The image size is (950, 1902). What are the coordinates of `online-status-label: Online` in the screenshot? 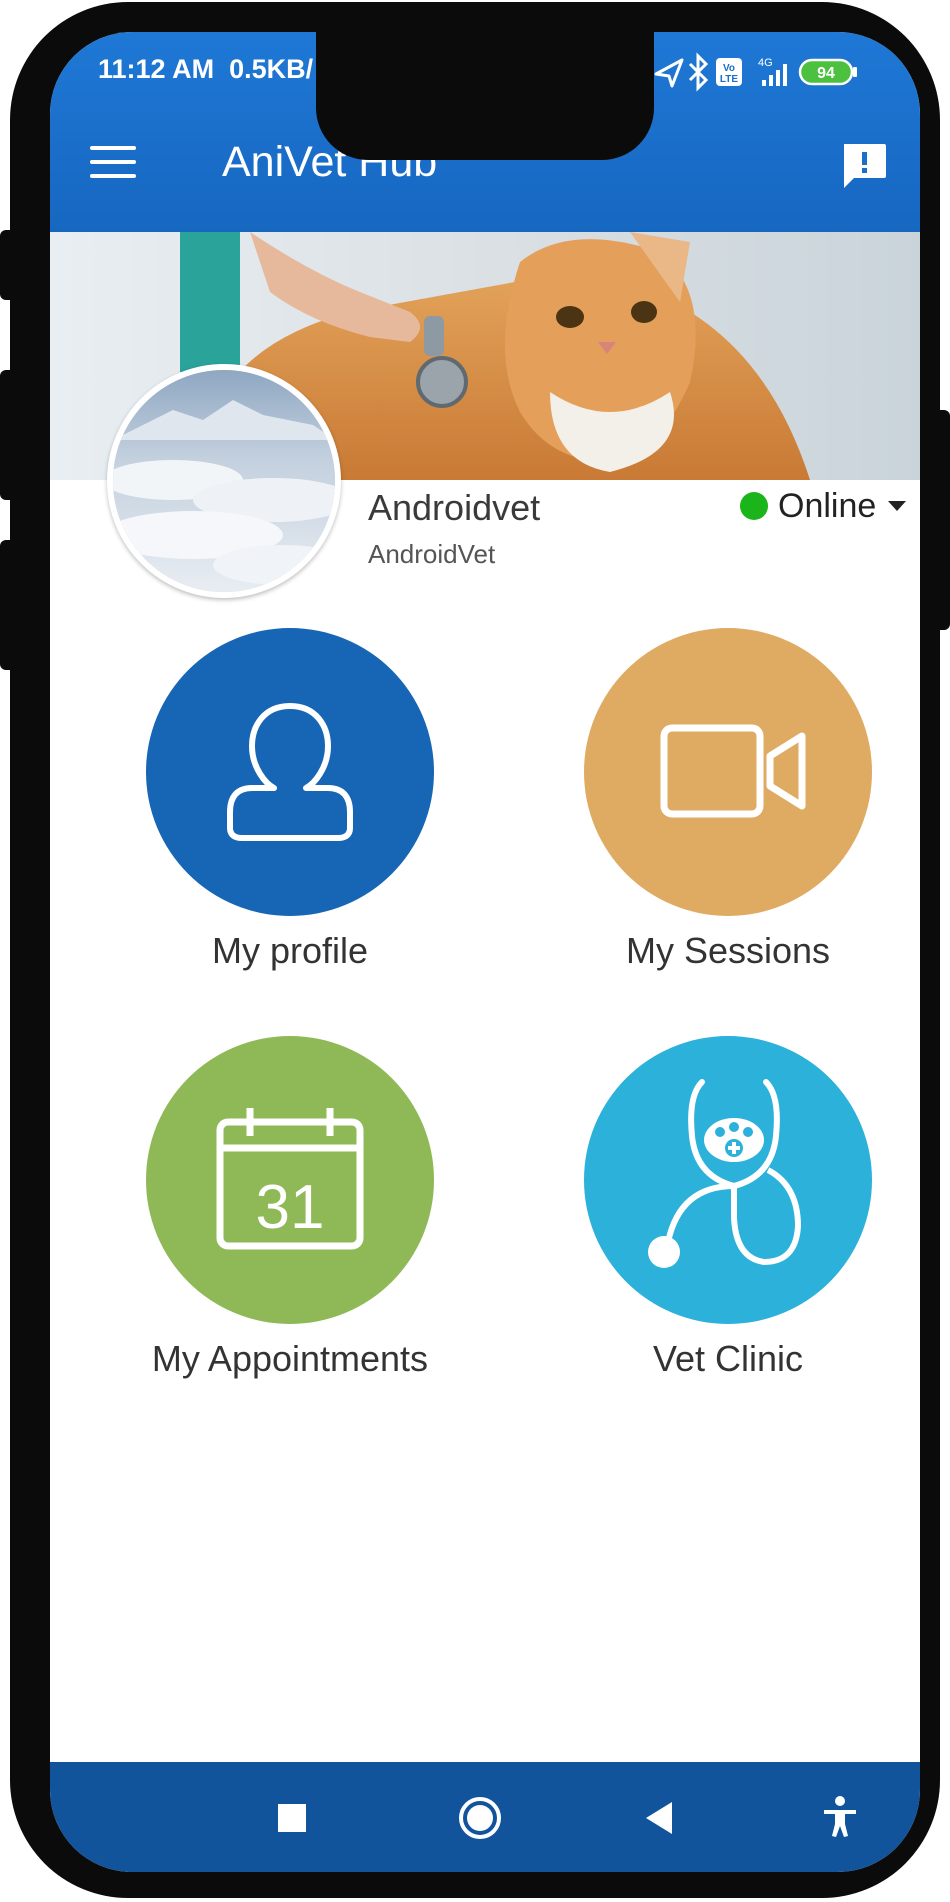 It's located at (827, 505).